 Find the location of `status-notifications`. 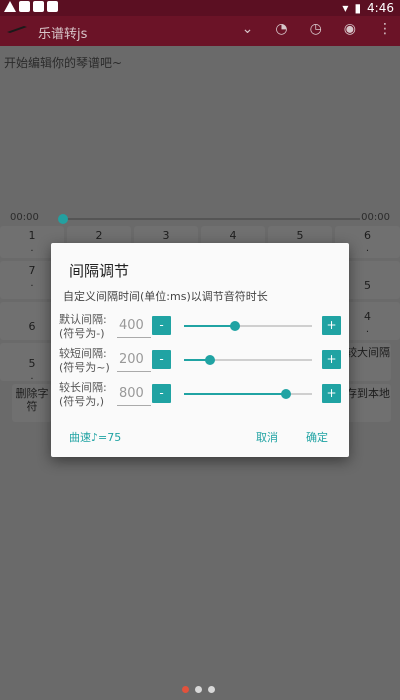

status-notifications is located at coordinates (31, 6).